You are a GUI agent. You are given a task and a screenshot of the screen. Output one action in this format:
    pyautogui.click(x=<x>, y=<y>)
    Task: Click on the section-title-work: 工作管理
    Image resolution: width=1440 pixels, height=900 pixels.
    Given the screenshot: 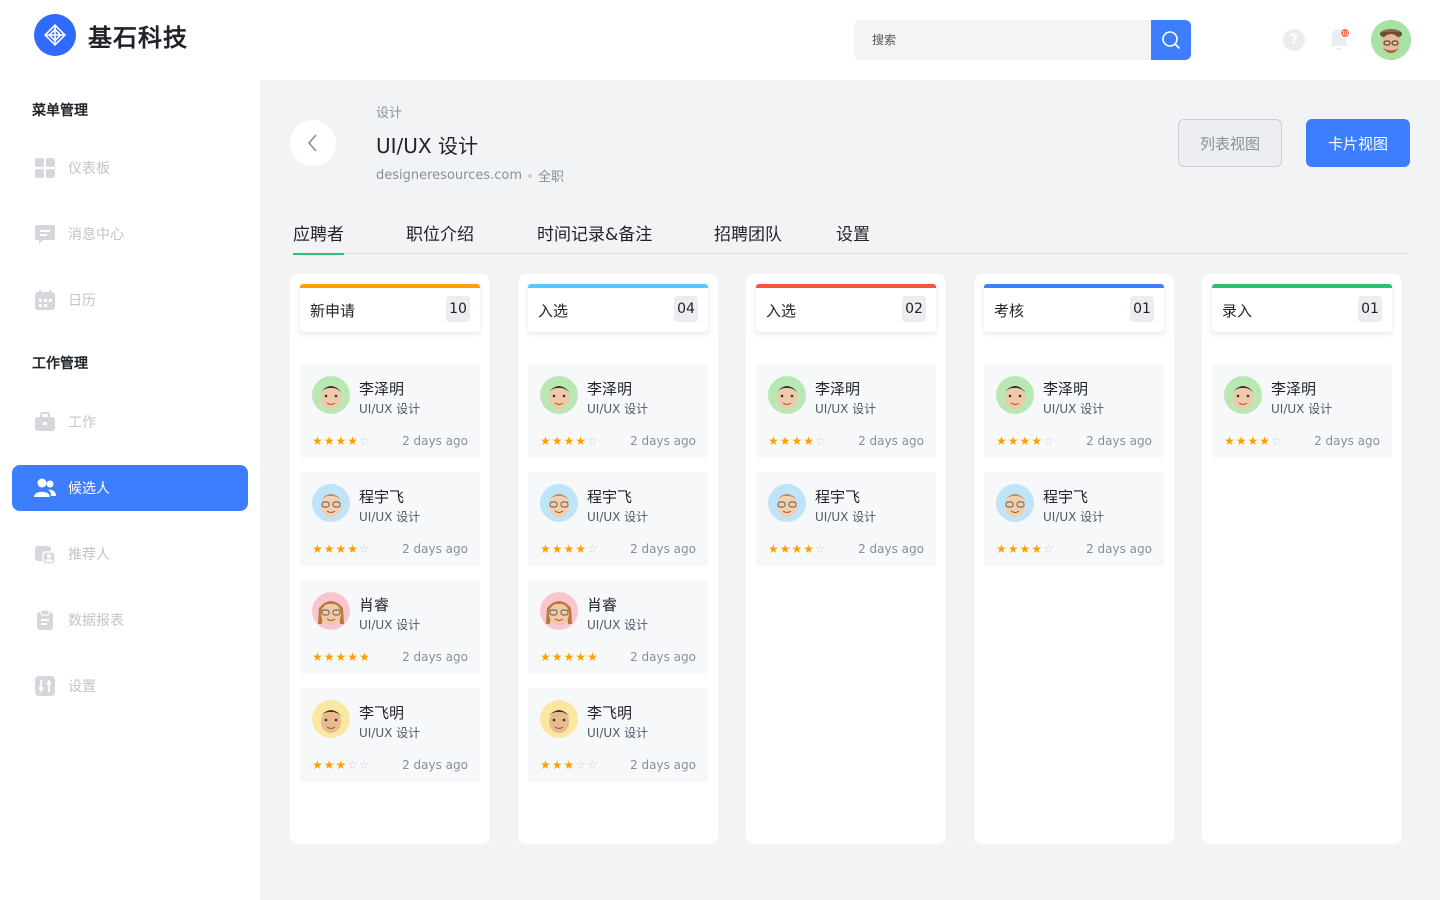 What is the action you would take?
    pyautogui.click(x=60, y=364)
    